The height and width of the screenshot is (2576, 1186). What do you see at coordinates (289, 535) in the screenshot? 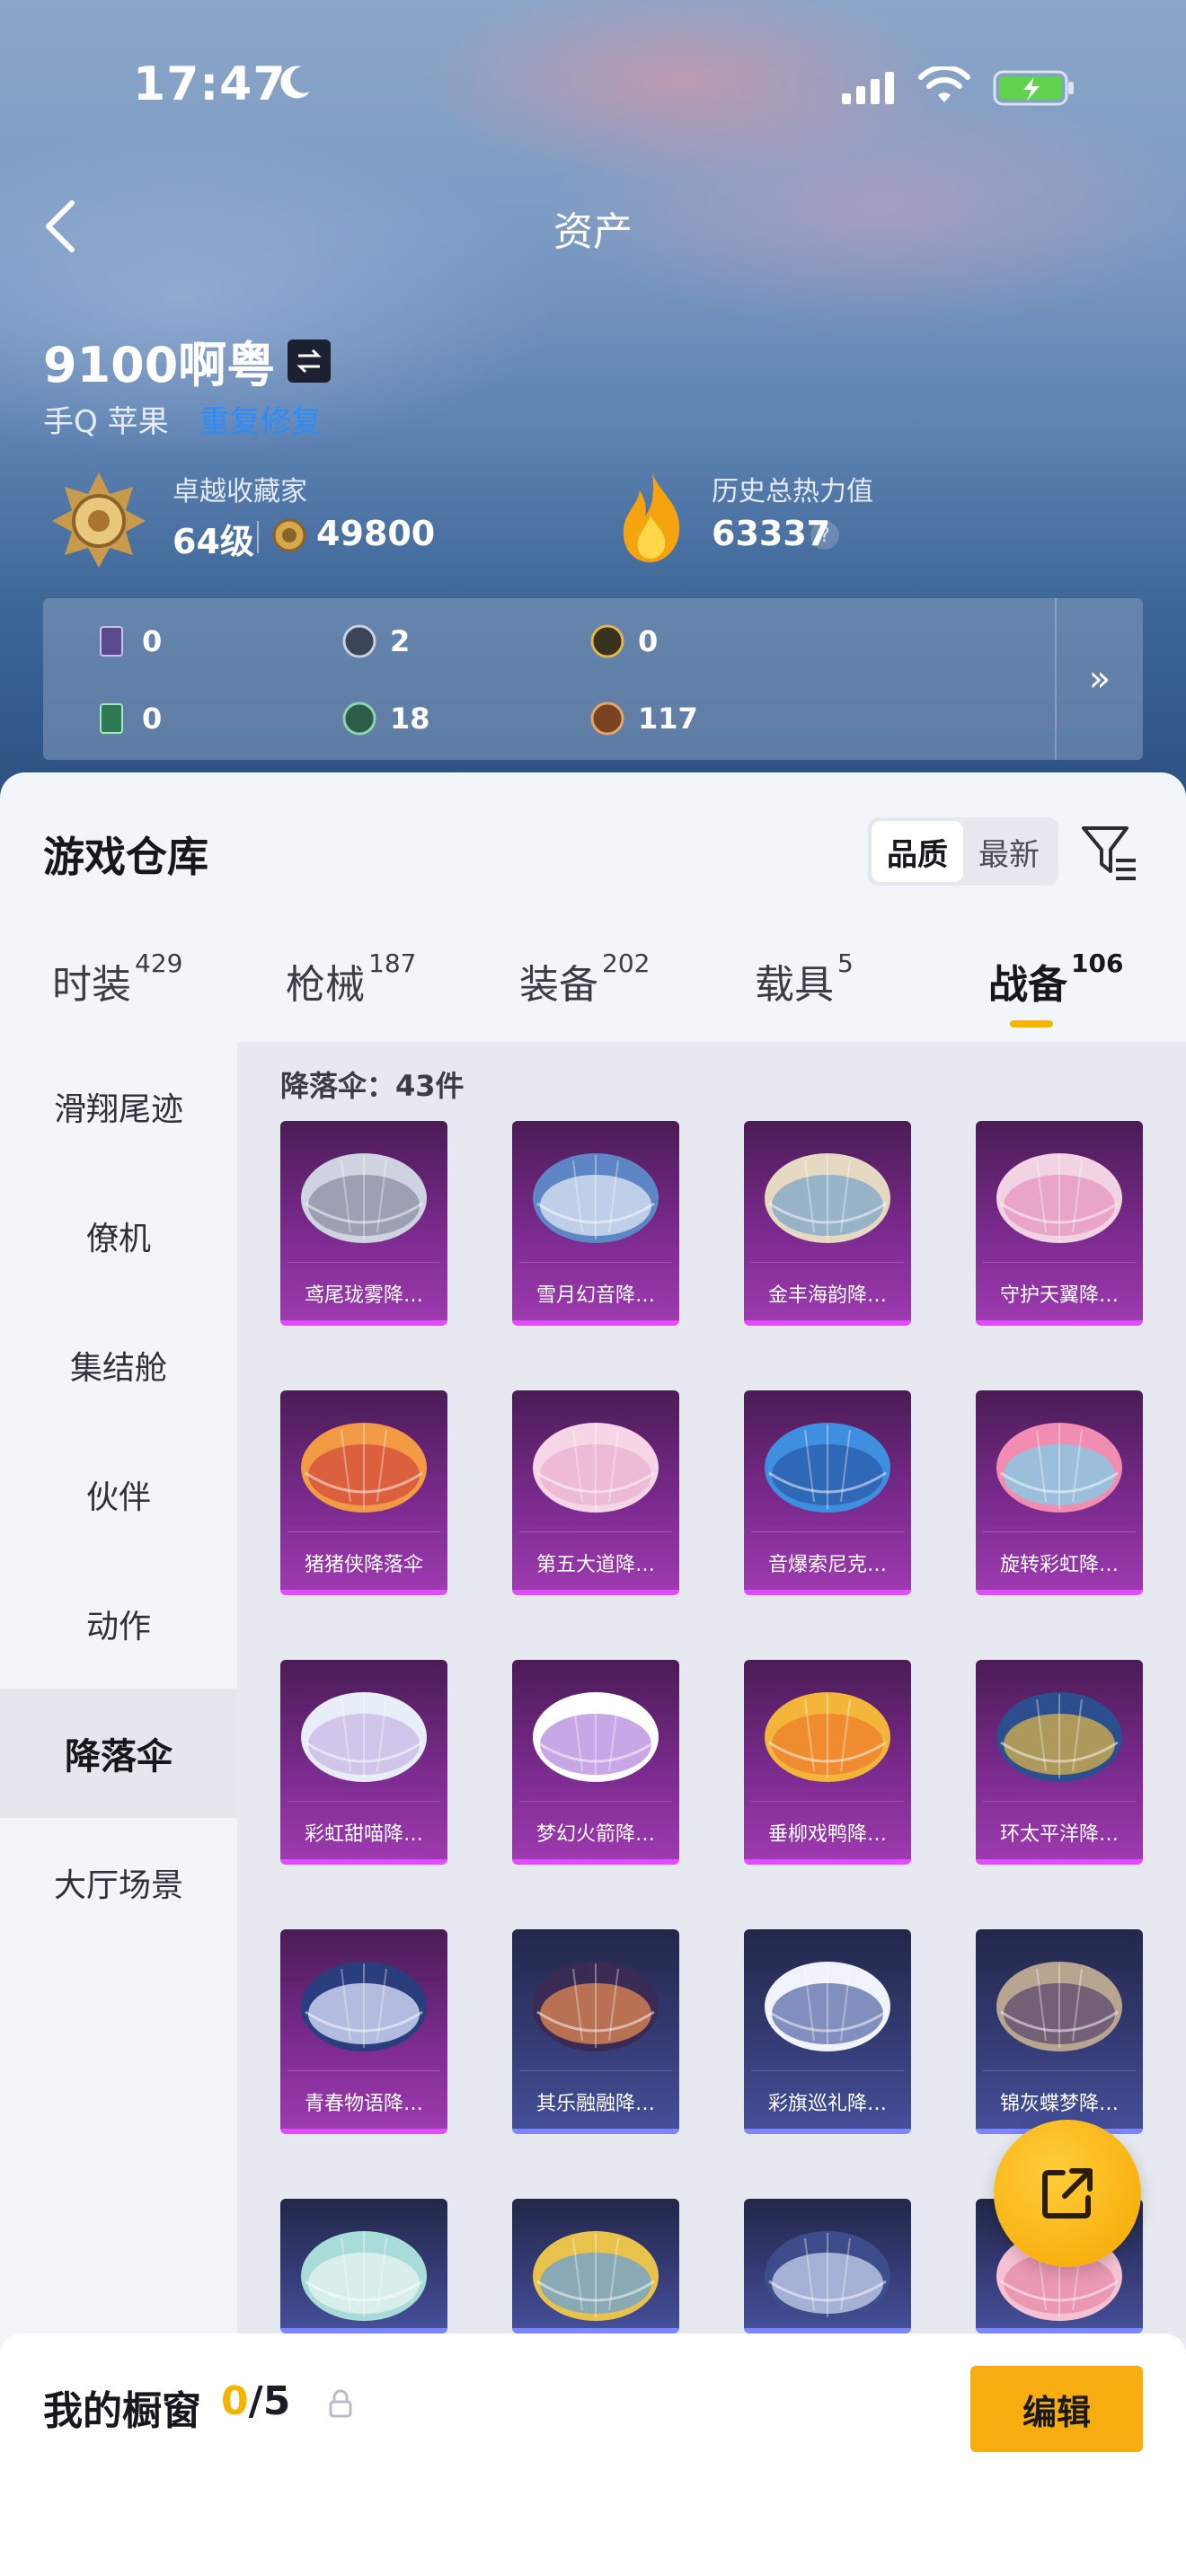
I see `collector-points-icon` at bounding box center [289, 535].